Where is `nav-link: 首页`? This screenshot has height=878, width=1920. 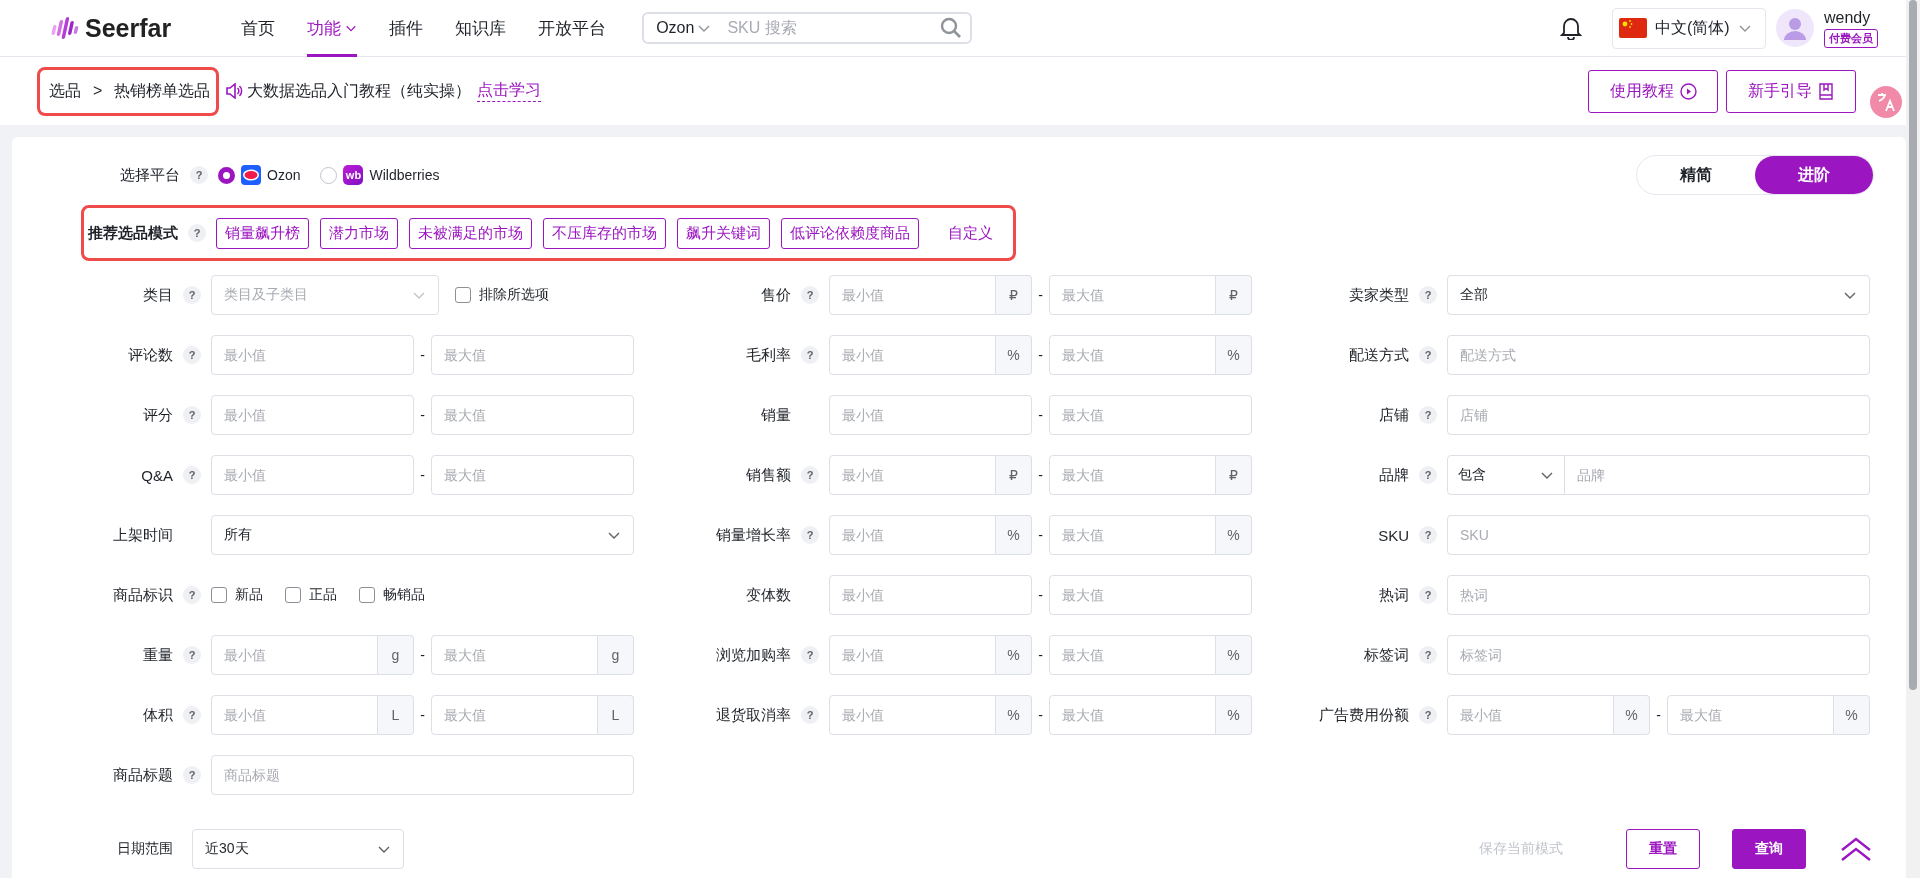
nav-link: 首页 is located at coordinates (258, 28).